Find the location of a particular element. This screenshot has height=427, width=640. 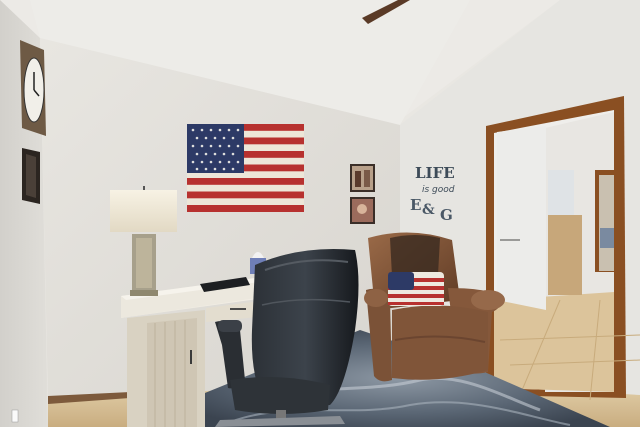

decor-letter-e: E is located at coordinates (415, 205).